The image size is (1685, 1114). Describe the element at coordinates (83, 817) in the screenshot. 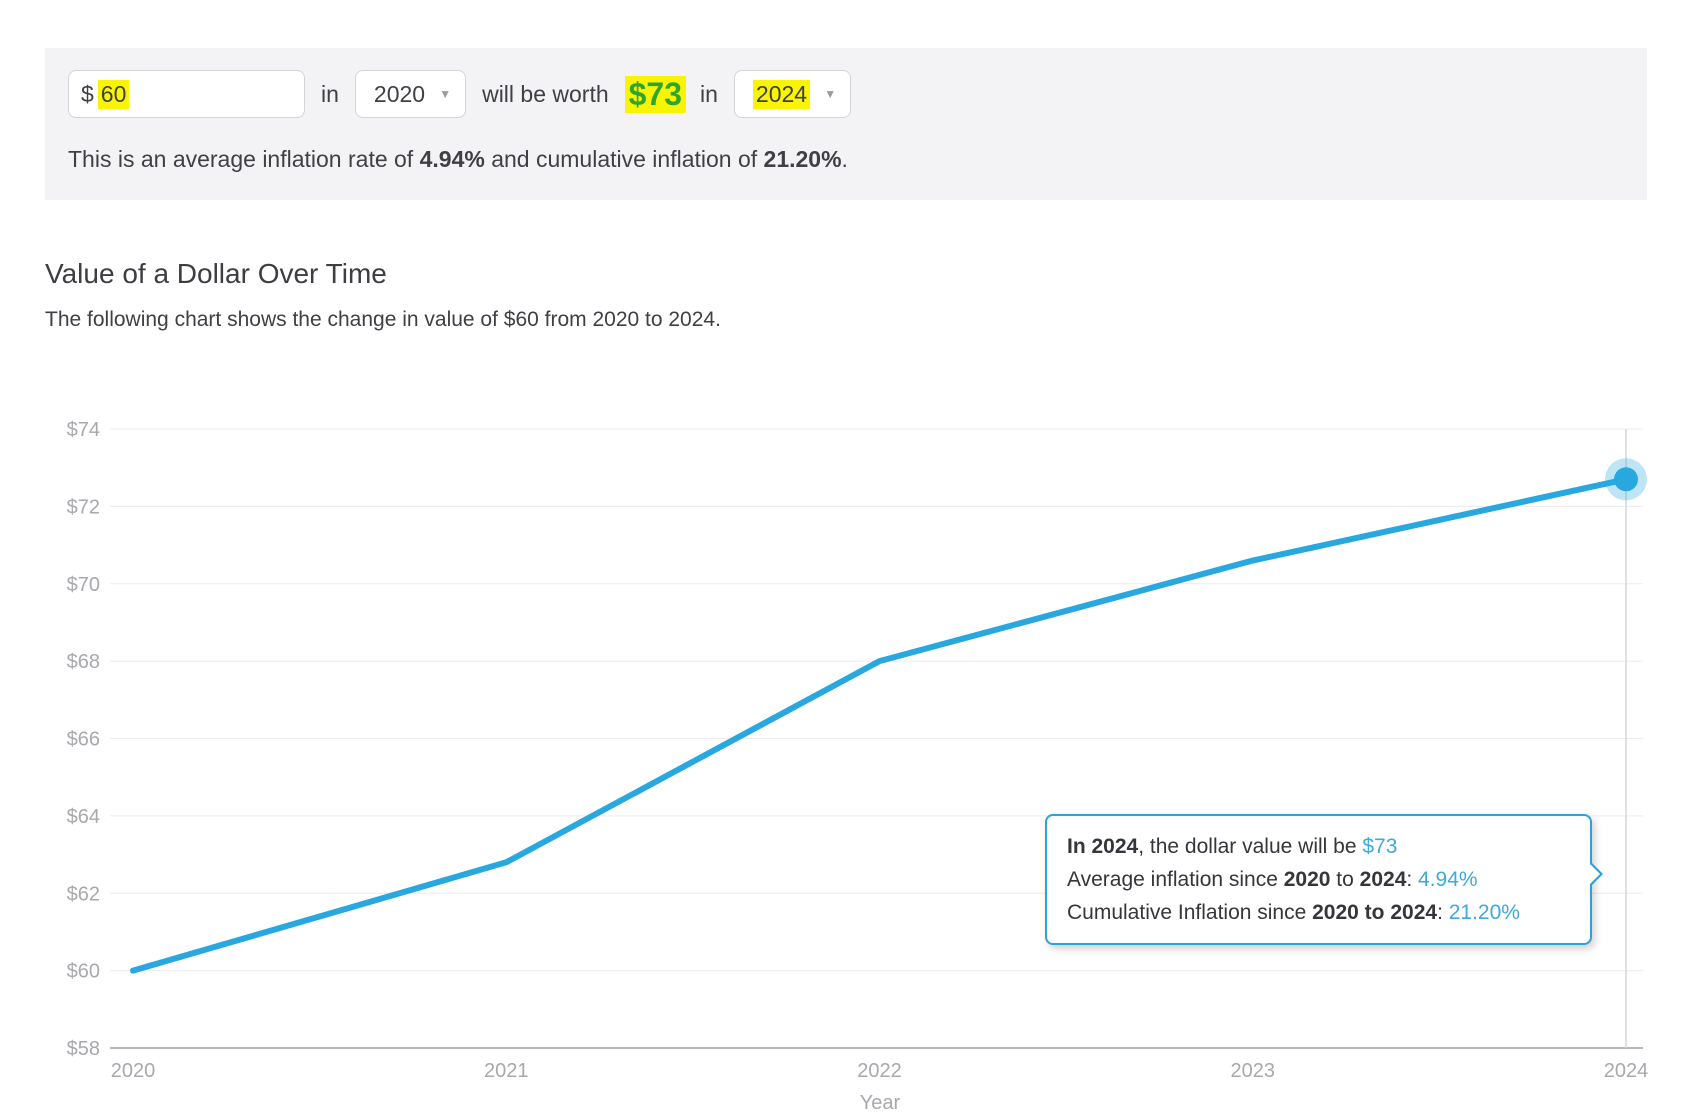

I see `y-tick-label: $64` at that location.